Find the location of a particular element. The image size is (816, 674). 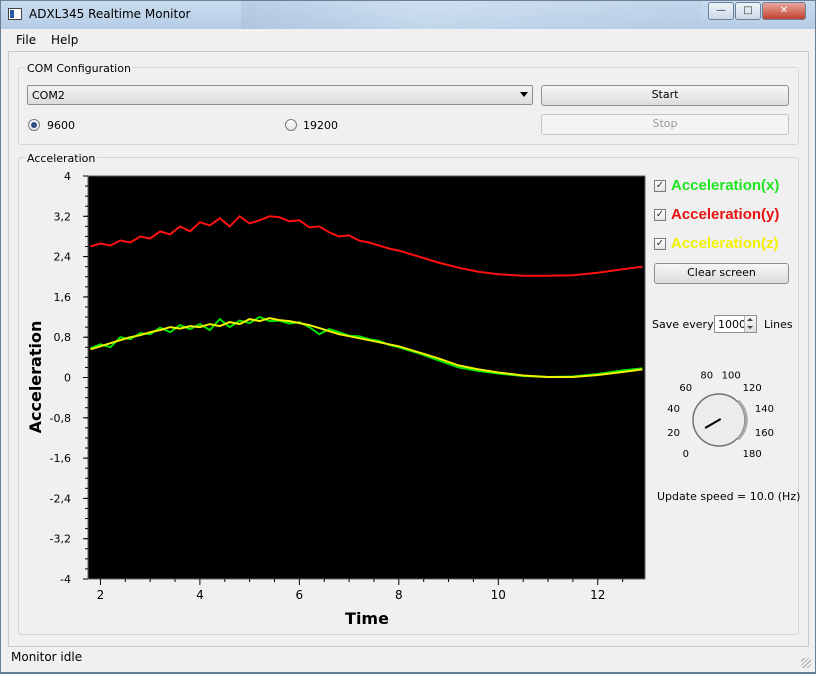

status-text: Monitor idle is located at coordinates (47, 657).